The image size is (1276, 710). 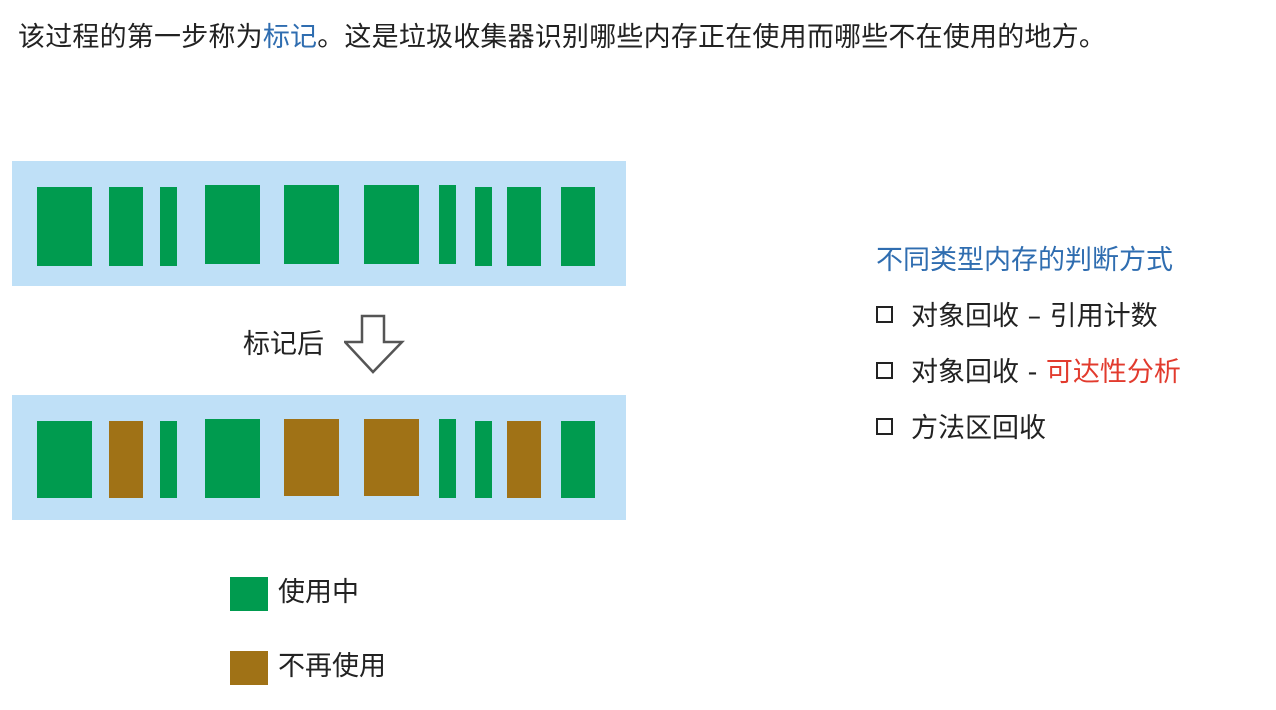 What do you see at coordinates (1113, 372) in the screenshot?
I see `side-item-highlight: 可达性分析` at bounding box center [1113, 372].